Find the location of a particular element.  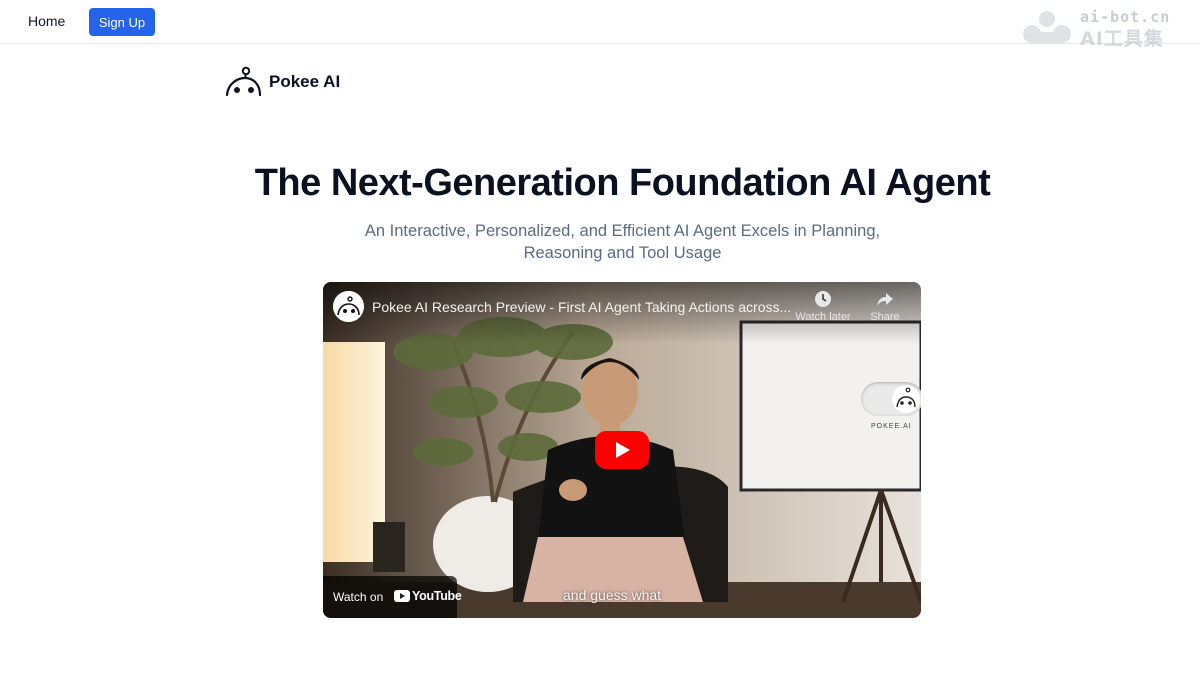

nav-home-link: Home is located at coordinates (46, 21).